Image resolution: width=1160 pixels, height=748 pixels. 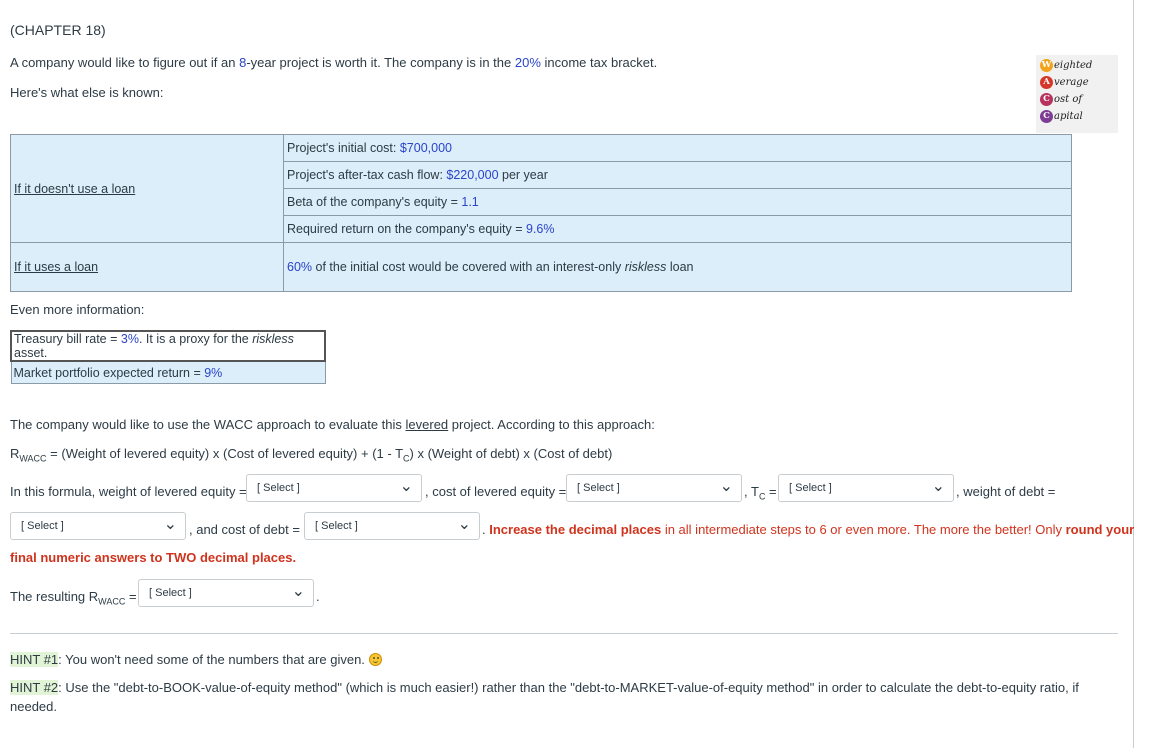 What do you see at coordinates (1006, 491) in the screenshot?
I see `formula-text-4: , weight of debt =` at bounding box center [1006, 491].